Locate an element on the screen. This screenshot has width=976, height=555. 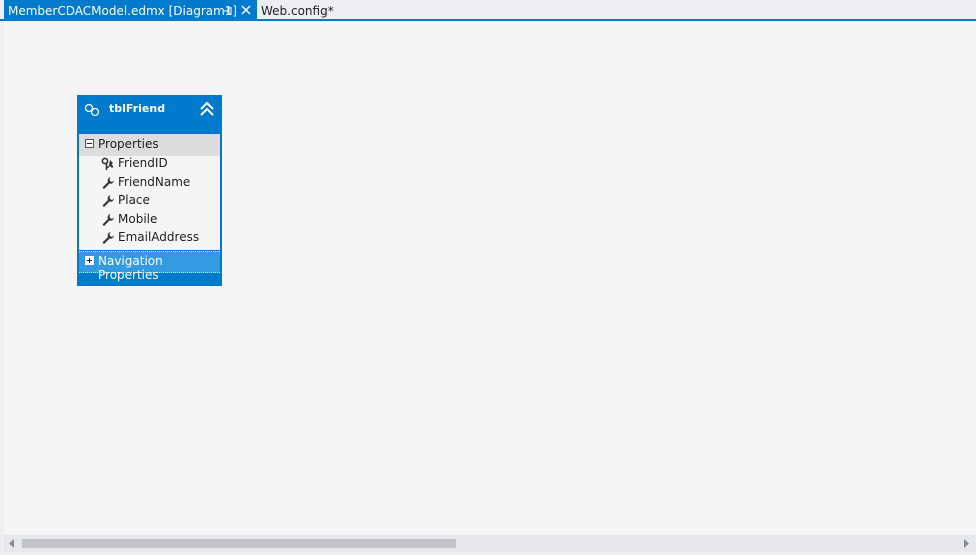
property-label: Mobile is located at coordinates (138, 219).